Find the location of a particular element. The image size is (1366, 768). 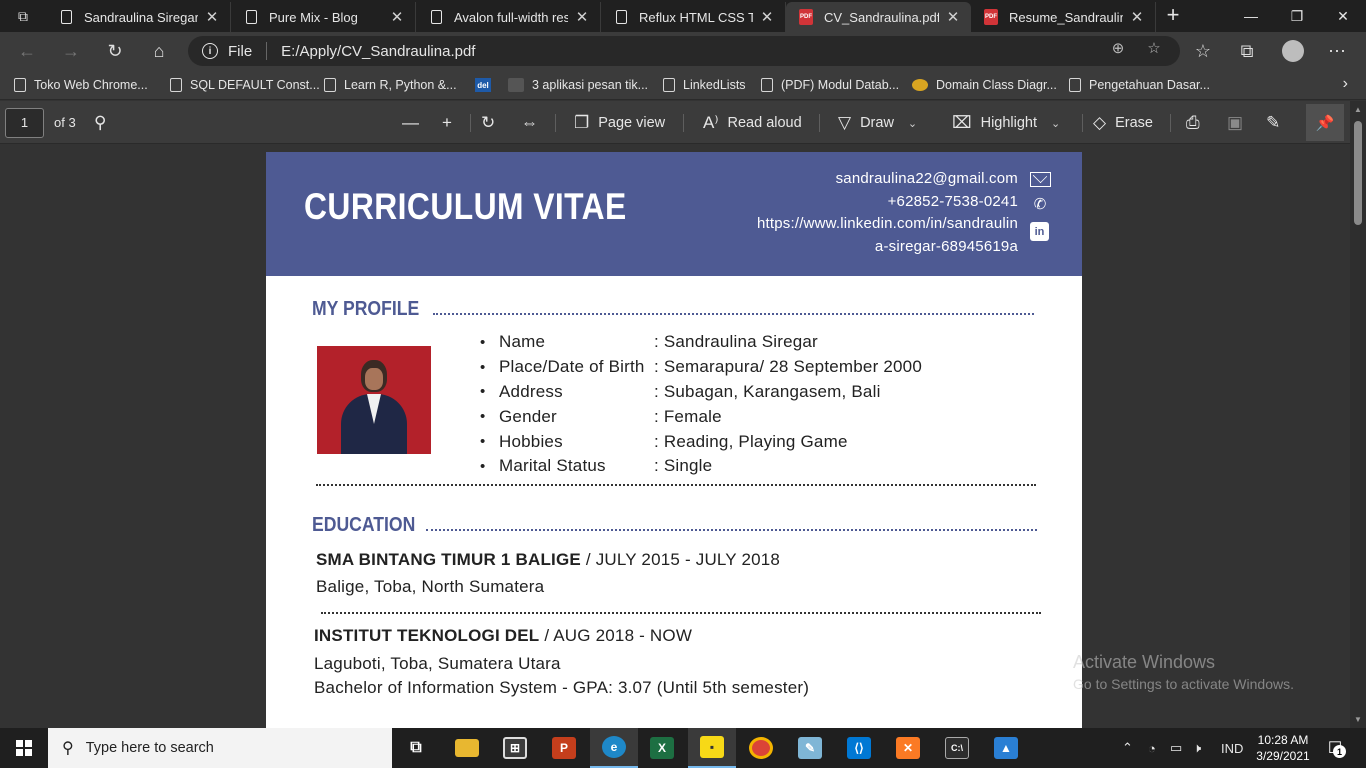

print-icon: ⎙ is located at coordinates (1197, 123).